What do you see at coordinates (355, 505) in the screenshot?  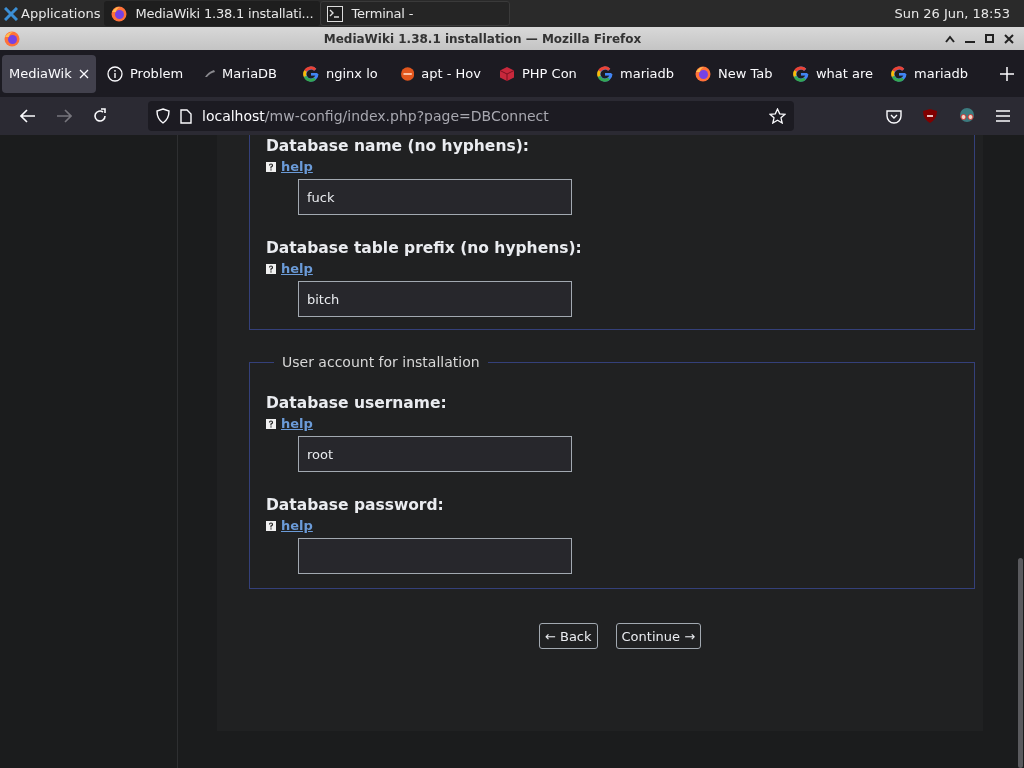 I see `field-label: Database password:` at bounding box center [355, 505].